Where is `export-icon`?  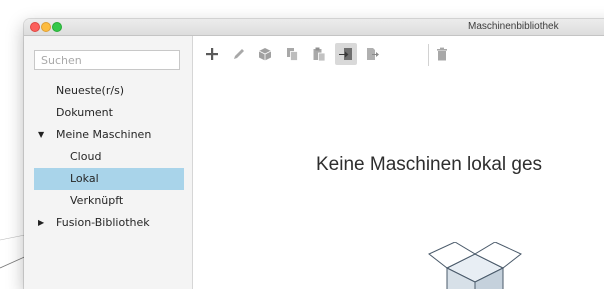 export-icon is located at coordinates (373, 54).